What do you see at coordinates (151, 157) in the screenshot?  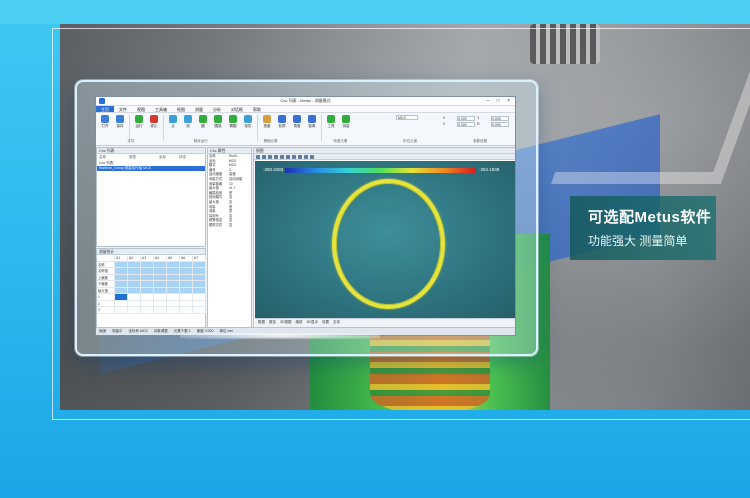 I see `cnc-list-header: 名称 类型 坐标 状态` at bounding box center [151, 157].